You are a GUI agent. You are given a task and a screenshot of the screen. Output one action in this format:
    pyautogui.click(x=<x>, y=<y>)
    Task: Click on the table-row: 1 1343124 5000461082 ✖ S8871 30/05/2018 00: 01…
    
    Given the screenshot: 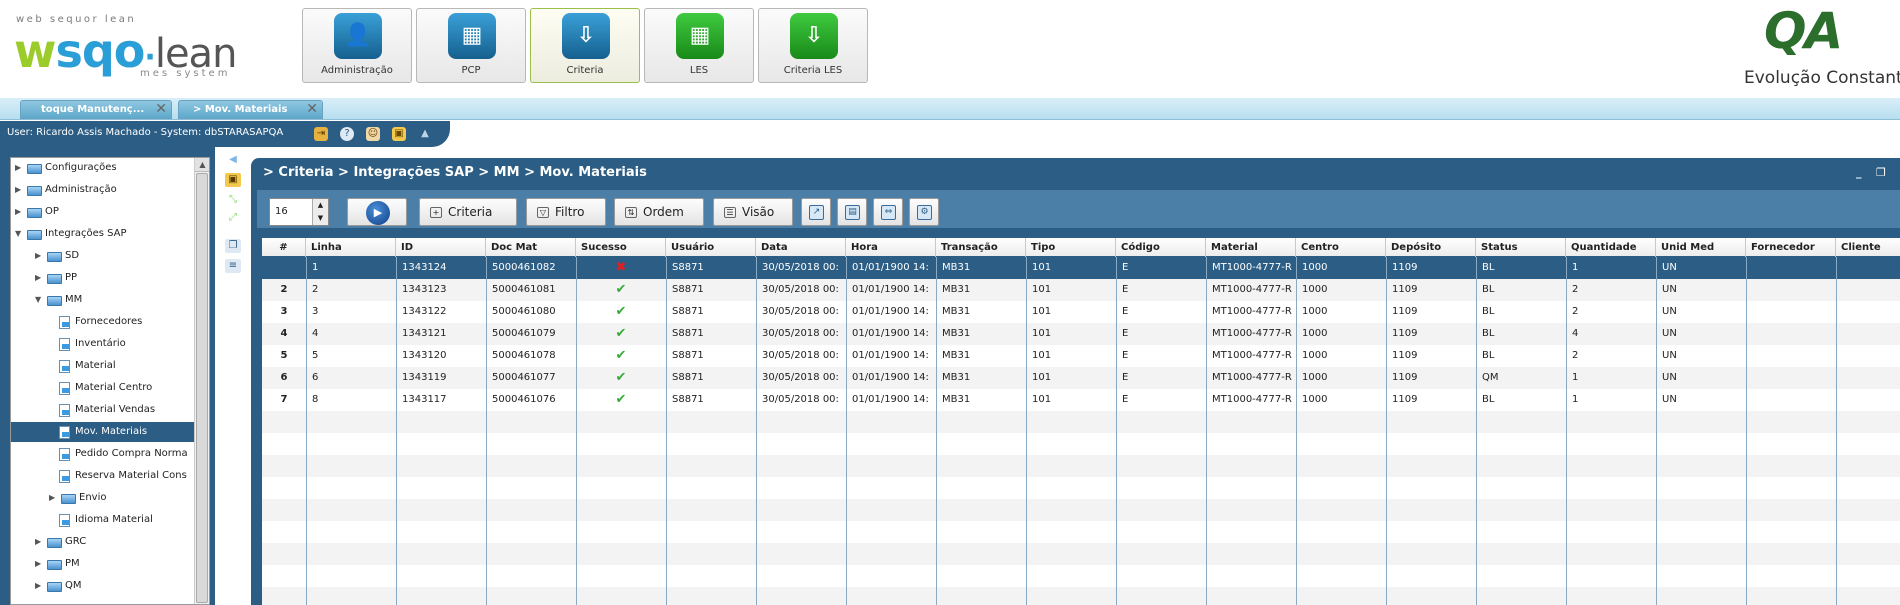 What is the action you would take?
    pyautogui.click(x=1081, y=268)
    